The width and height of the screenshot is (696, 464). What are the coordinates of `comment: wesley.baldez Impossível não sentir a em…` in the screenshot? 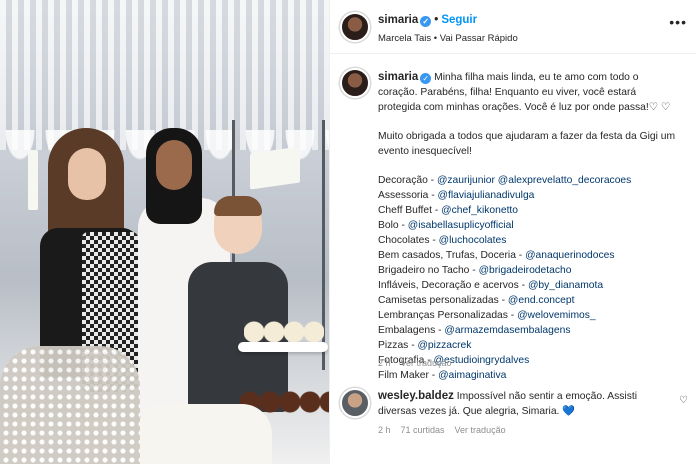 It's located at (523, 404).